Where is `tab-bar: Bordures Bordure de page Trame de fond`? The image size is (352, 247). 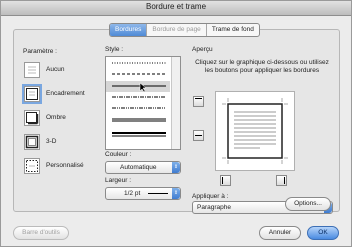
tab-bar: Bordures Bordure de page Trame de fond is located at coordinates (184, 30).